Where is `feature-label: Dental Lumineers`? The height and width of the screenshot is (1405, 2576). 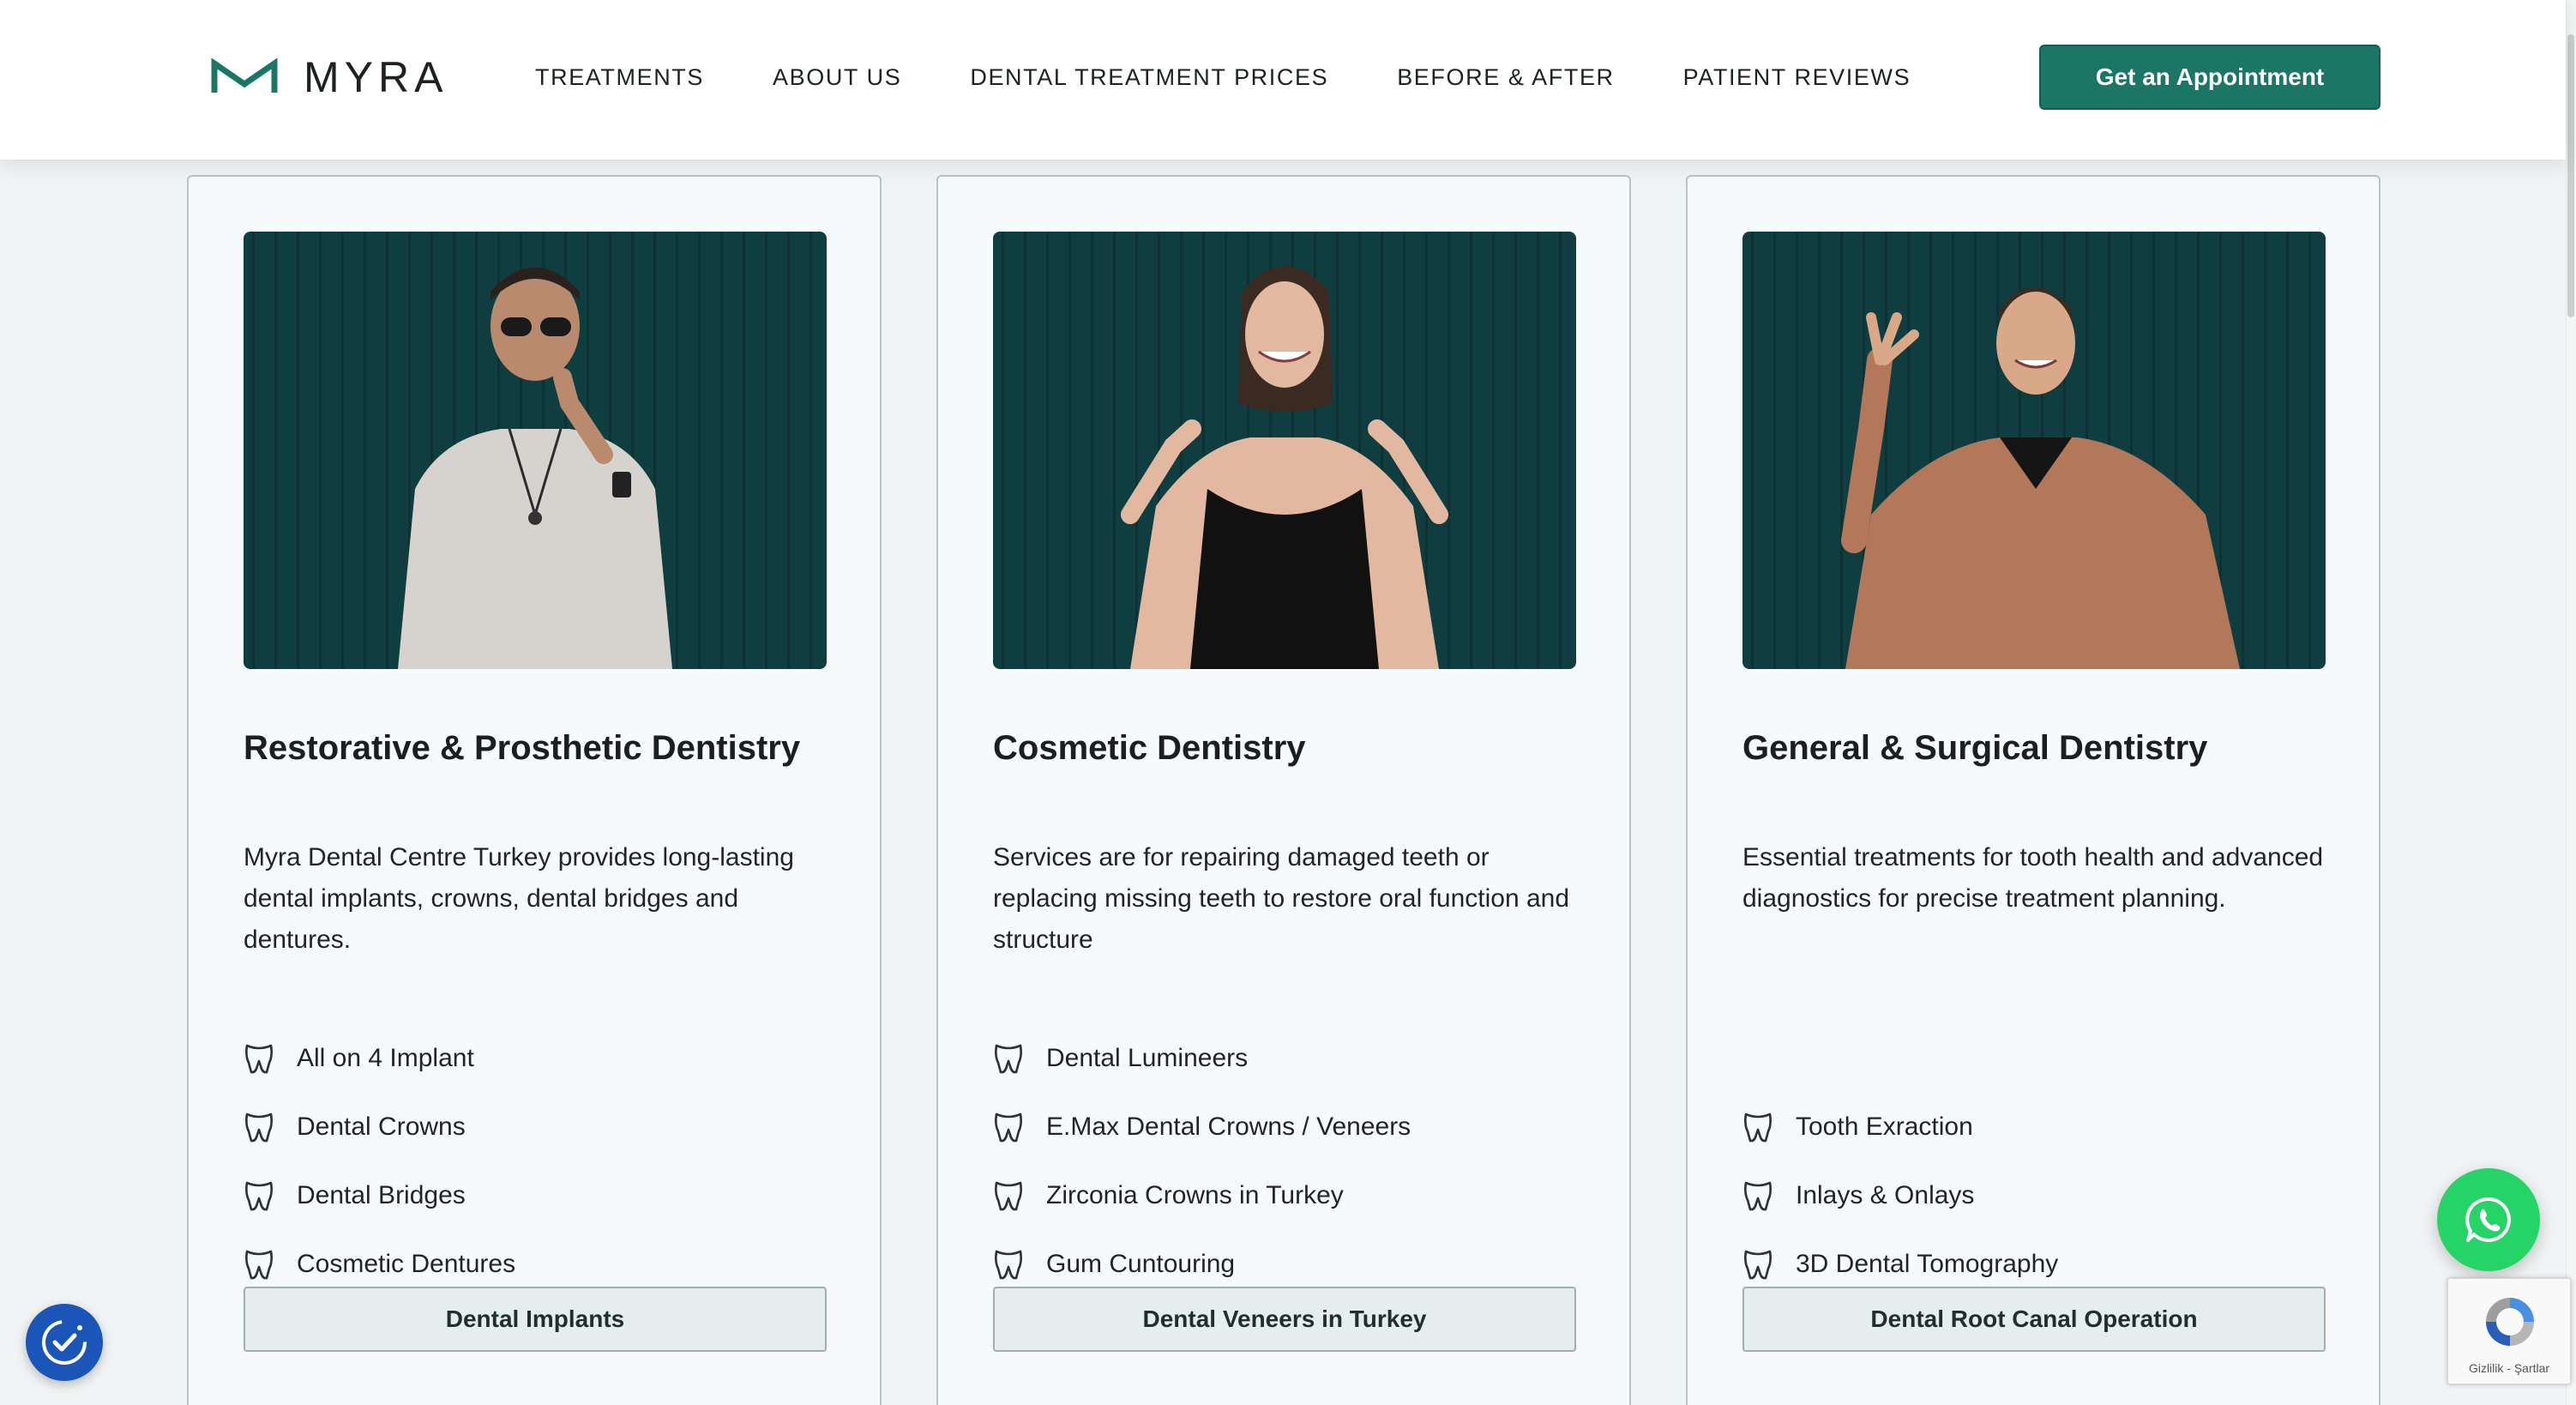 feature-label: Dental Lumineers is located at coordinates (1147, 1058).